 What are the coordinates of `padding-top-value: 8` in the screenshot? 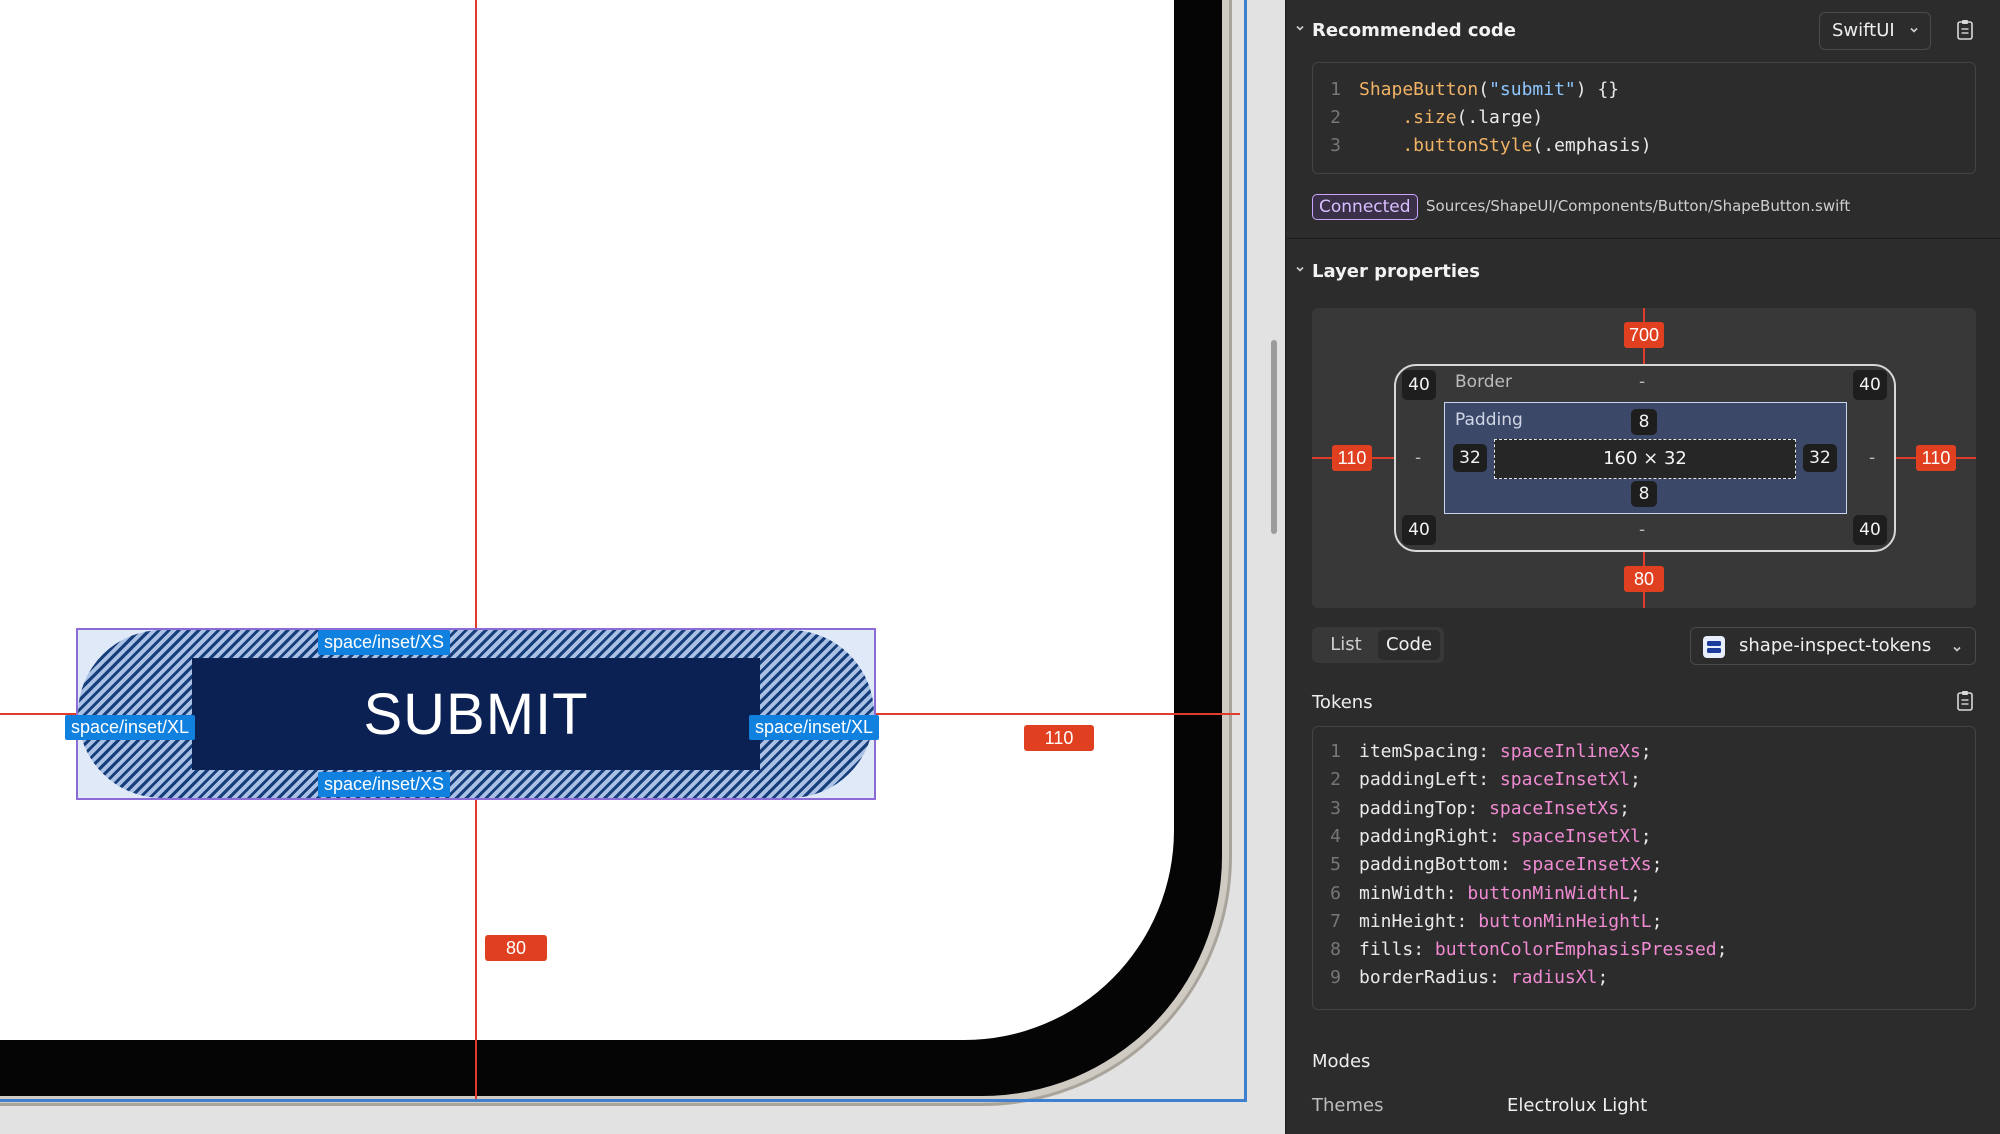 It's located at (1644, 422).